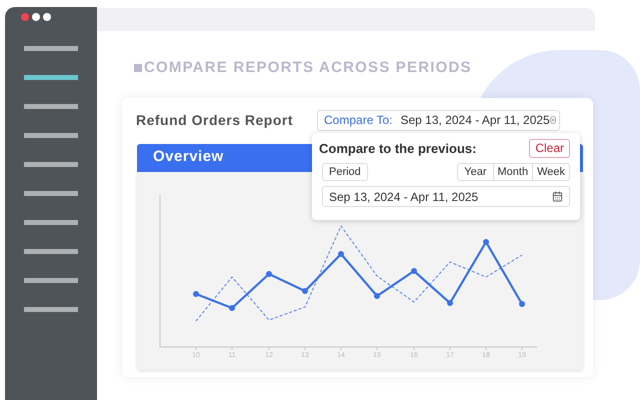 This screenshot has width=640, height=400. I want to click on compare-field: Compare To: Sep 13, 2024 - Apr 11, 2025, so click(438, 120).